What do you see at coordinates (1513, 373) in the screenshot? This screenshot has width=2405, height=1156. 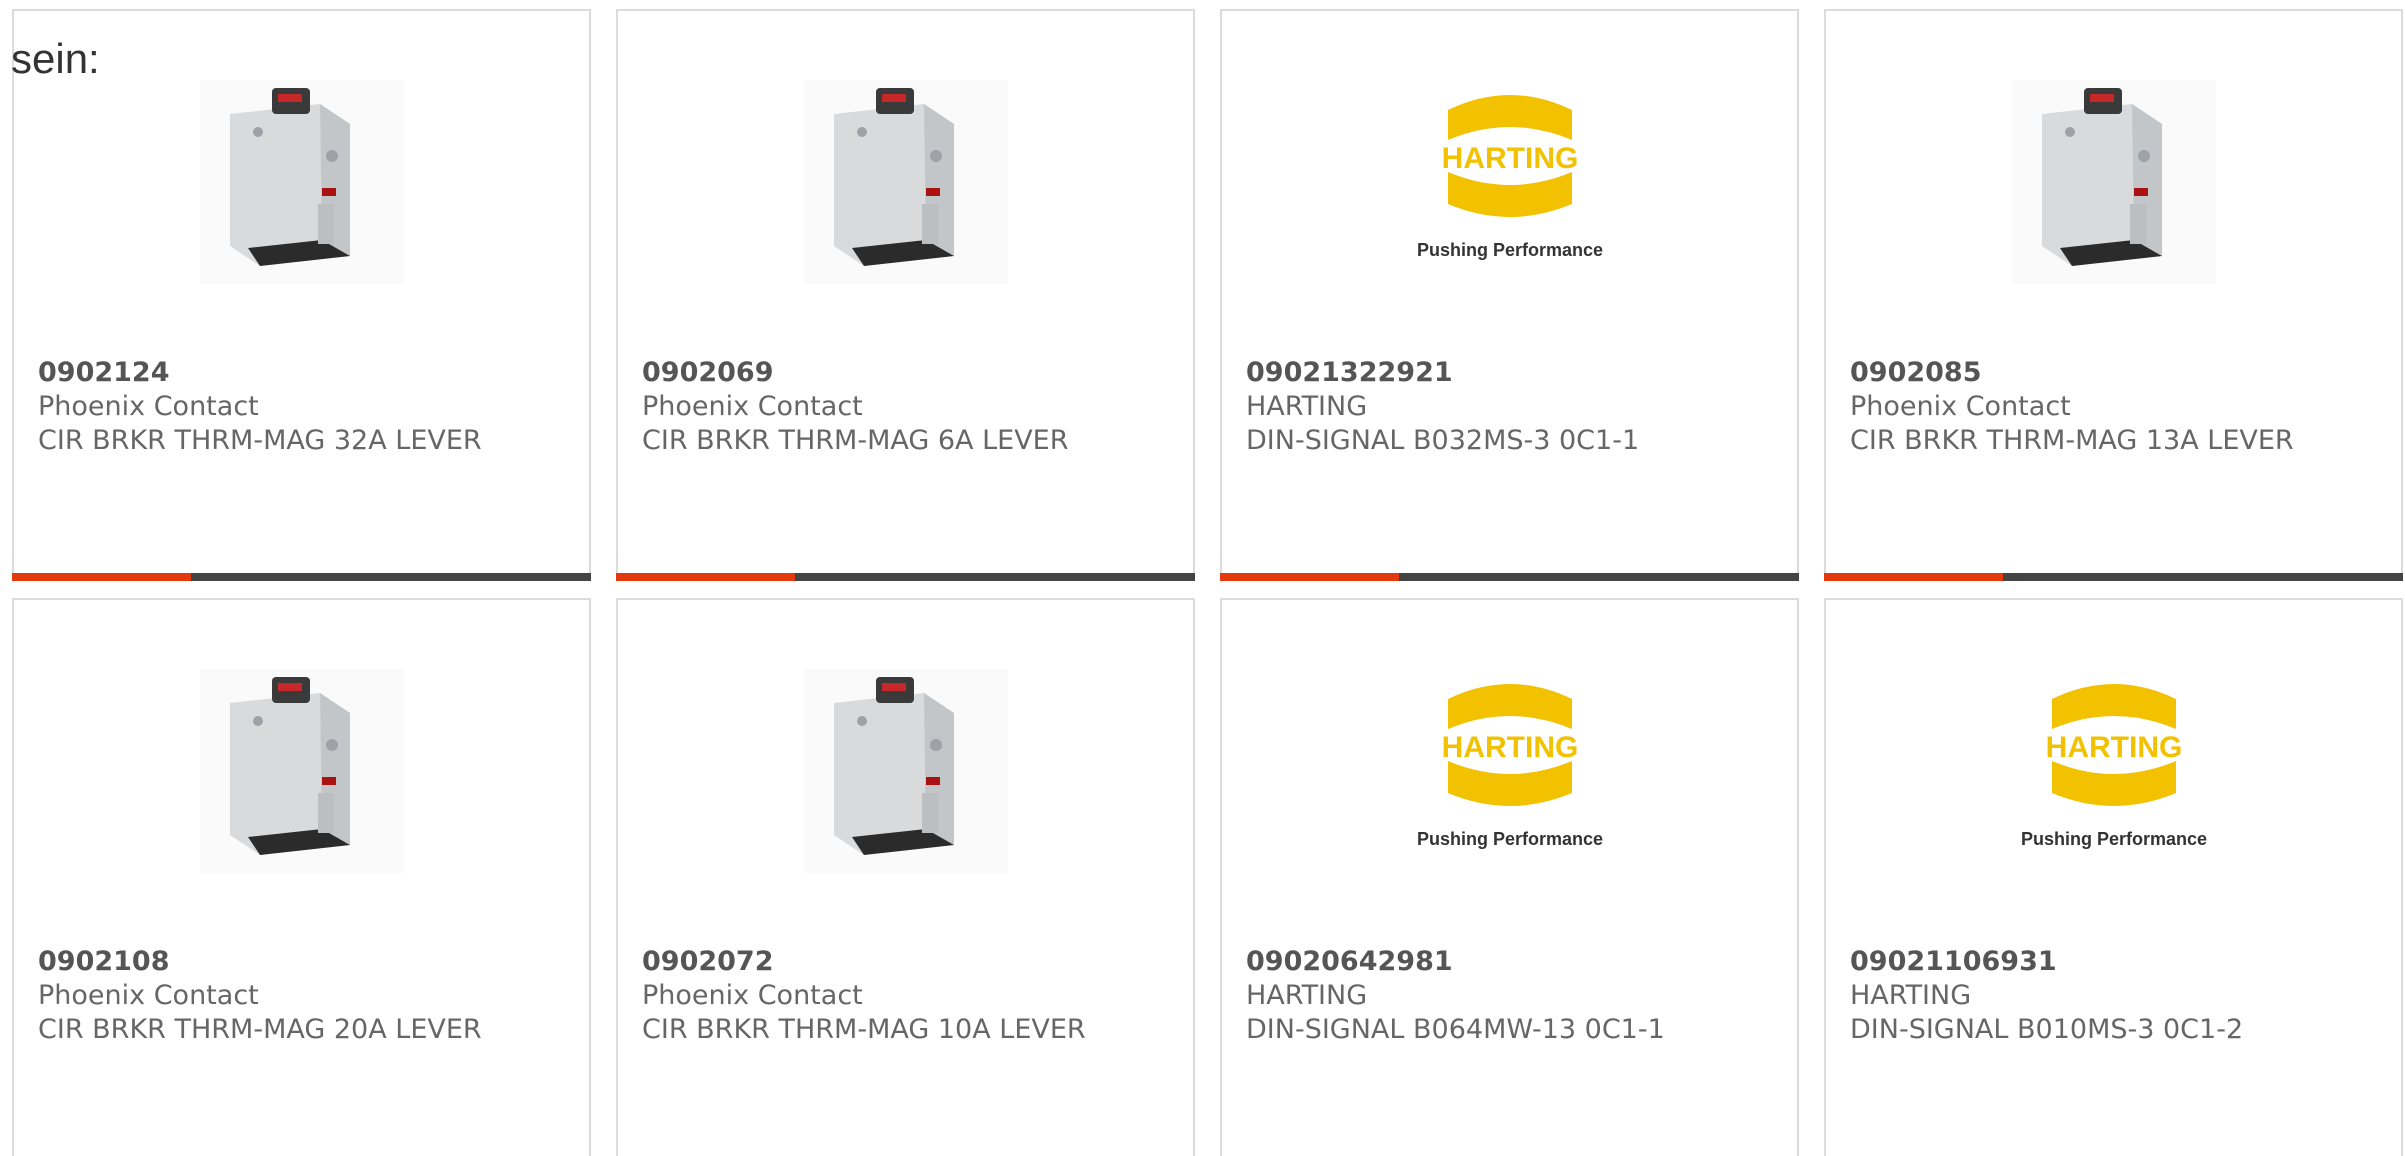 I see `part-number: 09021322921` at bounding box center [1513, 373].